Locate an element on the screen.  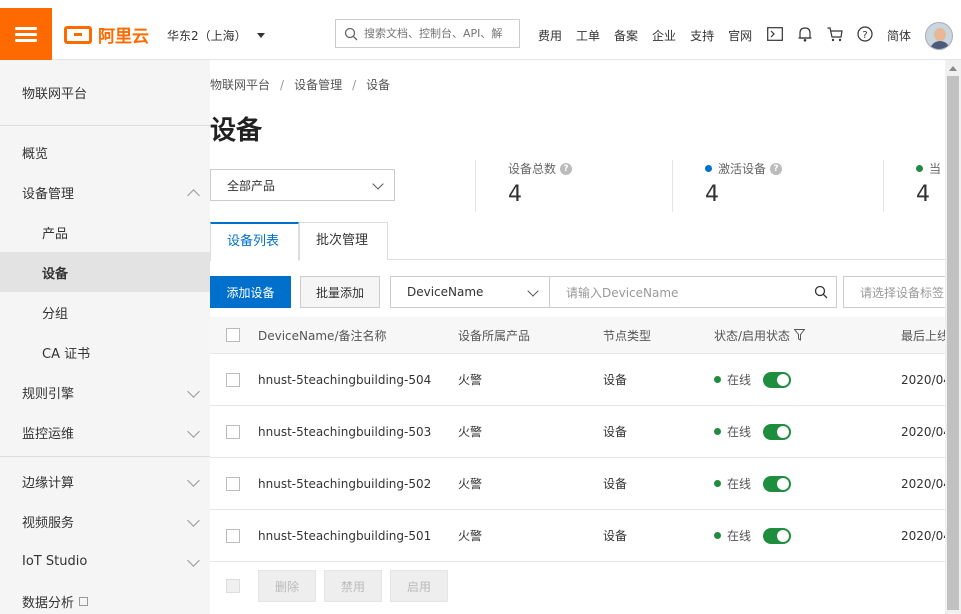
hamburger-menu-button is located at coordinates (26, 34).